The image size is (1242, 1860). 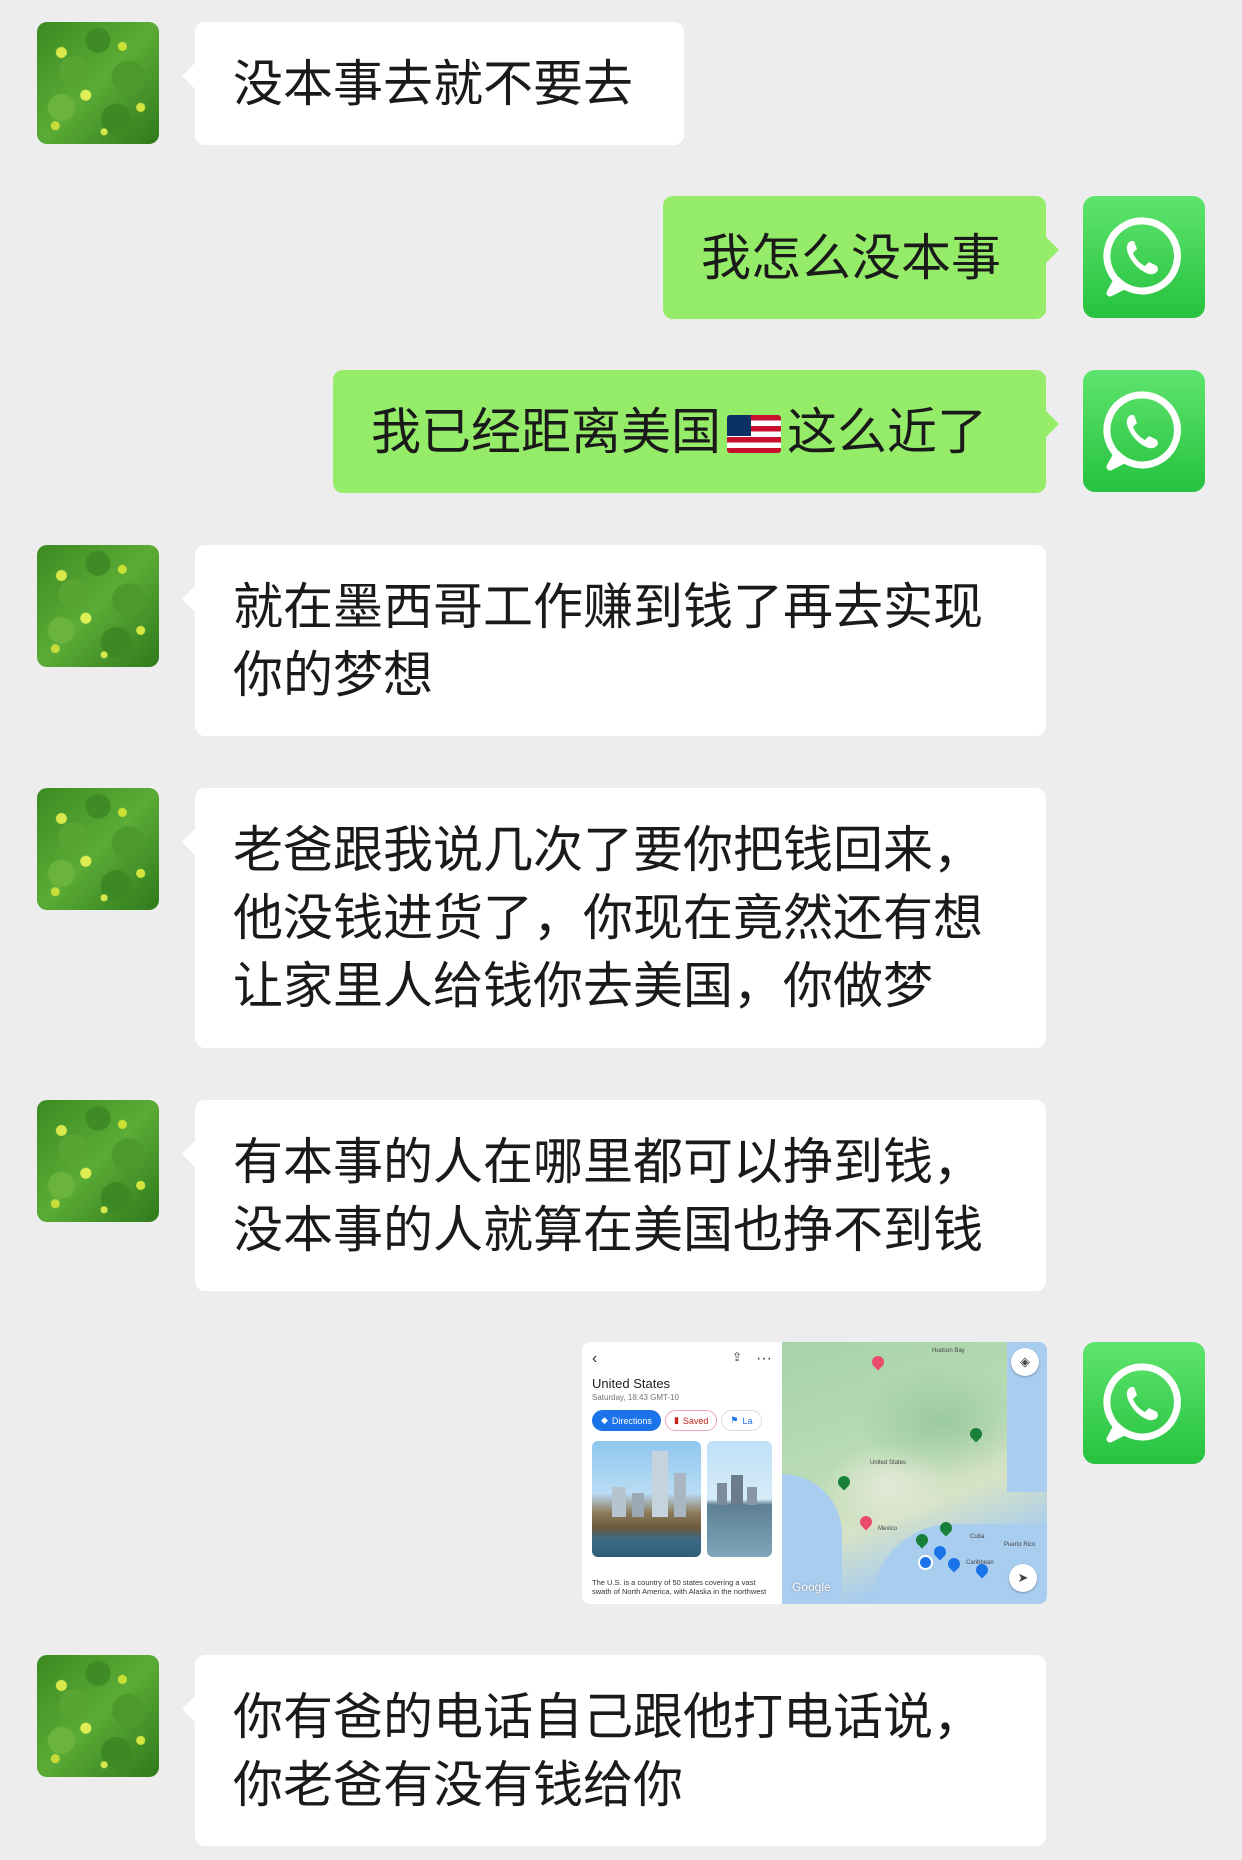 I want to click on directions-icon: ◆, so click(x=604, y=1420).